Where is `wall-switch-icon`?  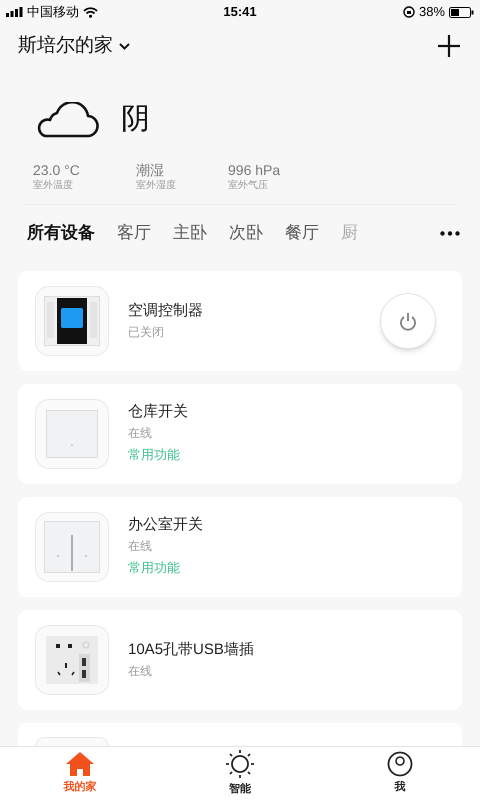 wall-switch-icon is located at coordinates (72, 434).